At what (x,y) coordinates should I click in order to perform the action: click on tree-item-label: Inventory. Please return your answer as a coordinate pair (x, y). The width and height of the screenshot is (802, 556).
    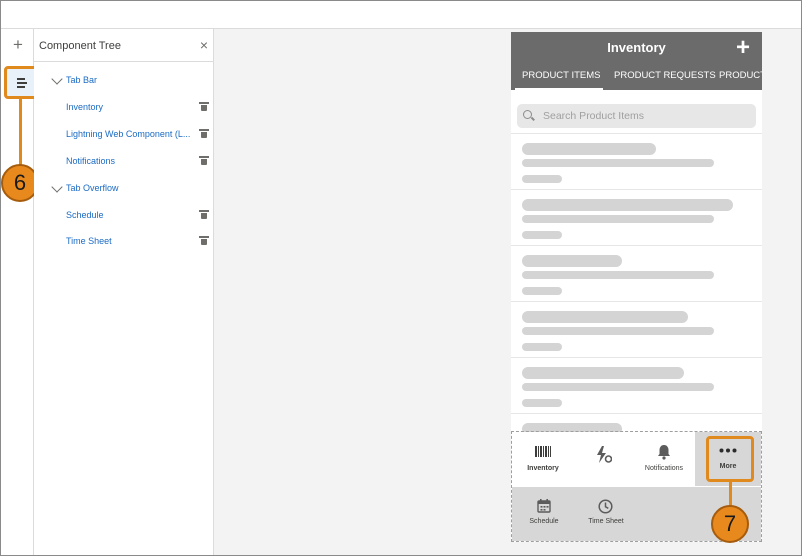
    Looking at the image, I should click on (85, 107).